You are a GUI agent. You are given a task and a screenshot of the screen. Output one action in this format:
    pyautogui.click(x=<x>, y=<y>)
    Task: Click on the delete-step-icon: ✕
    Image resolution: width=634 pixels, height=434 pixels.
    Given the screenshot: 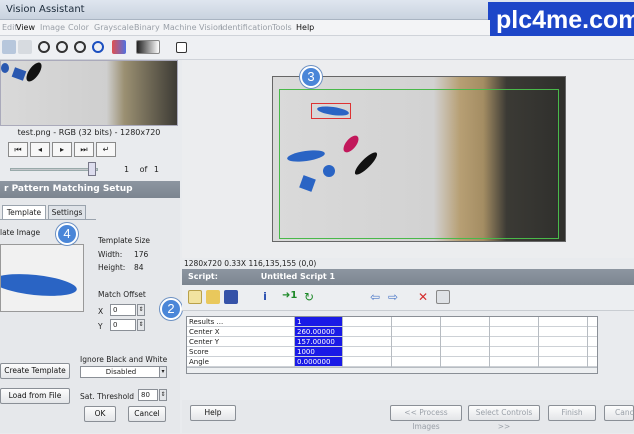 What is the action you would take?
    pyautogui.click(x=425, y=297)
    